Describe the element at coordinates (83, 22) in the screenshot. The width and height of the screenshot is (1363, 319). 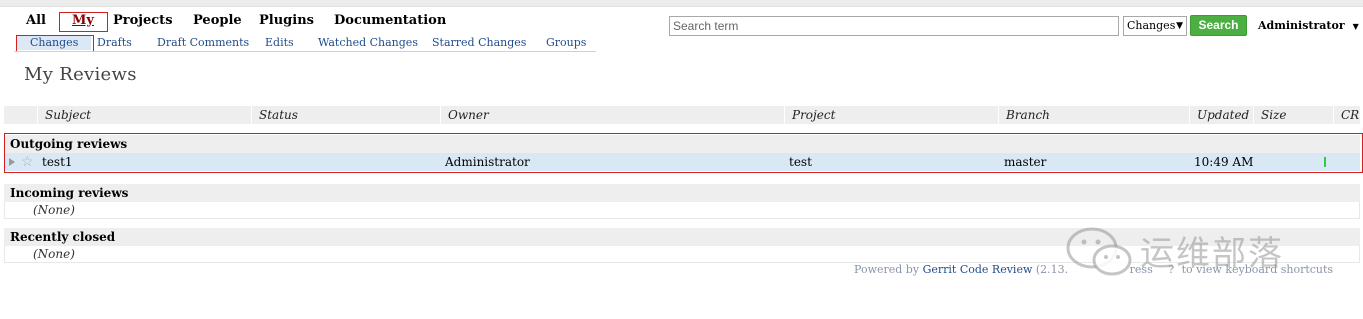
I see `my-highlight-box` at that location.